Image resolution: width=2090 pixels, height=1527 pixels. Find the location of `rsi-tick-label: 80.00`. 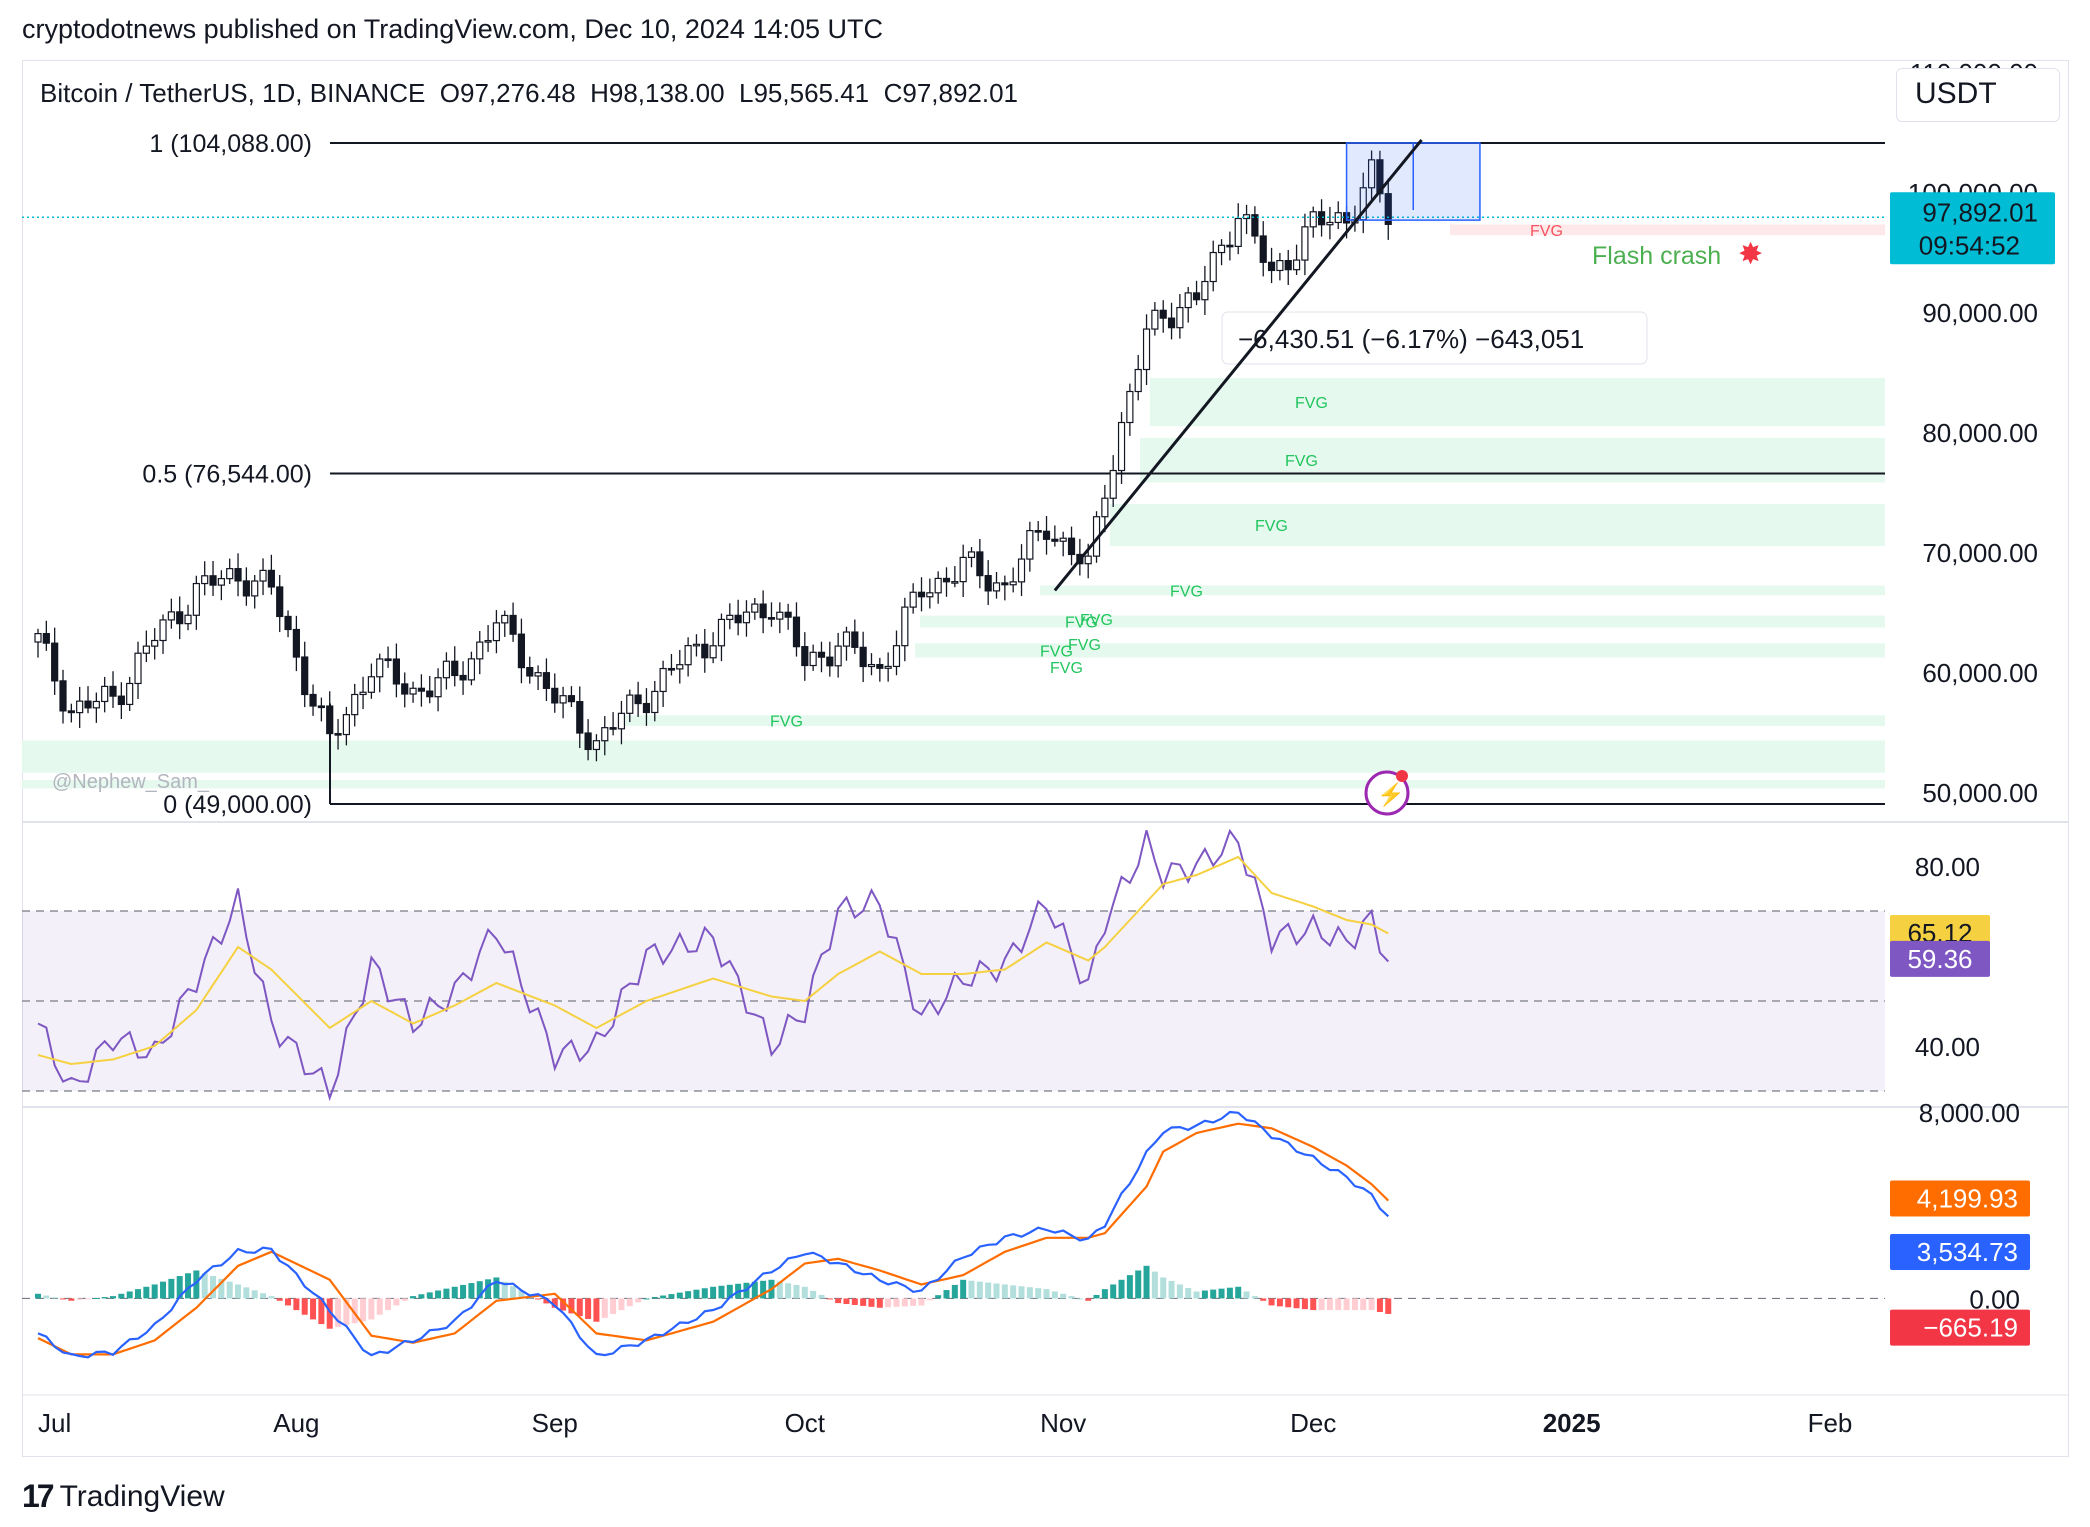

rsi-tick-label: 80.00 is located at coordinates (1947, 867).